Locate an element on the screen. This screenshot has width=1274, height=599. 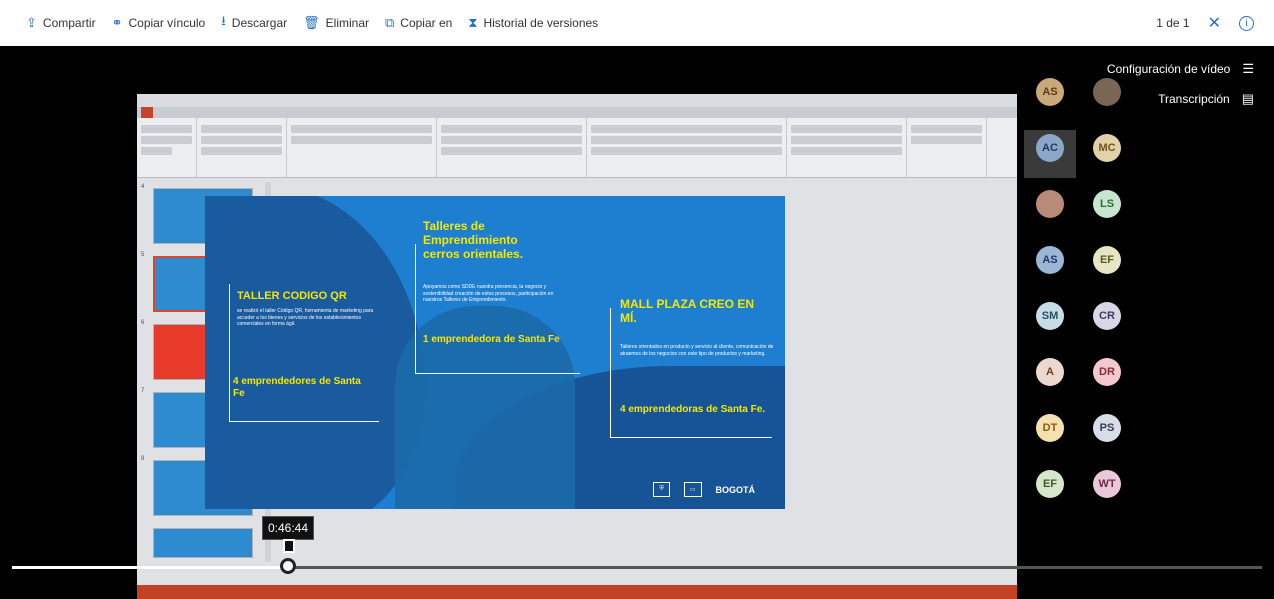
toolbar-right: 1 de 1 ✕ i is located at coordinates (1205, 23).